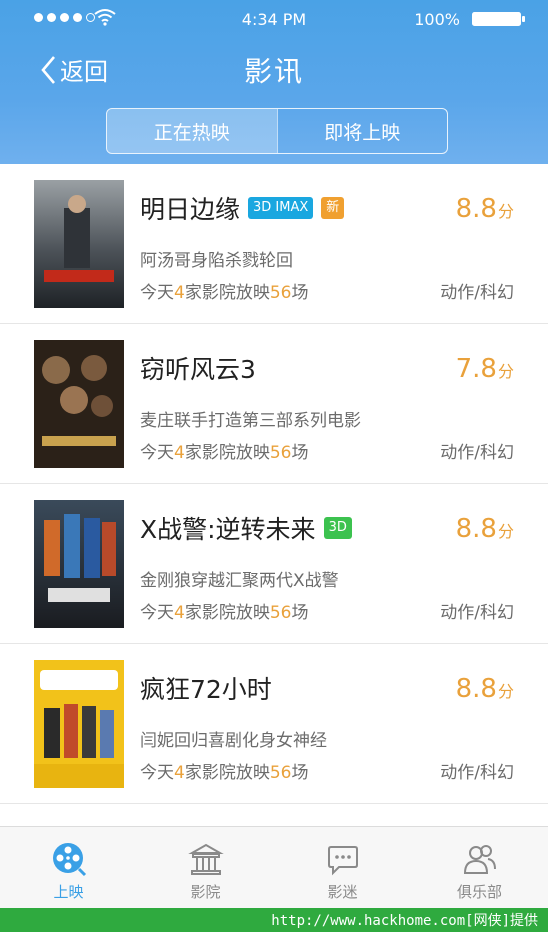  What do you see at coordinates (342, 892) in the screenshot?
I see `tab-label: 影迷` at bounding box center [342, 892].